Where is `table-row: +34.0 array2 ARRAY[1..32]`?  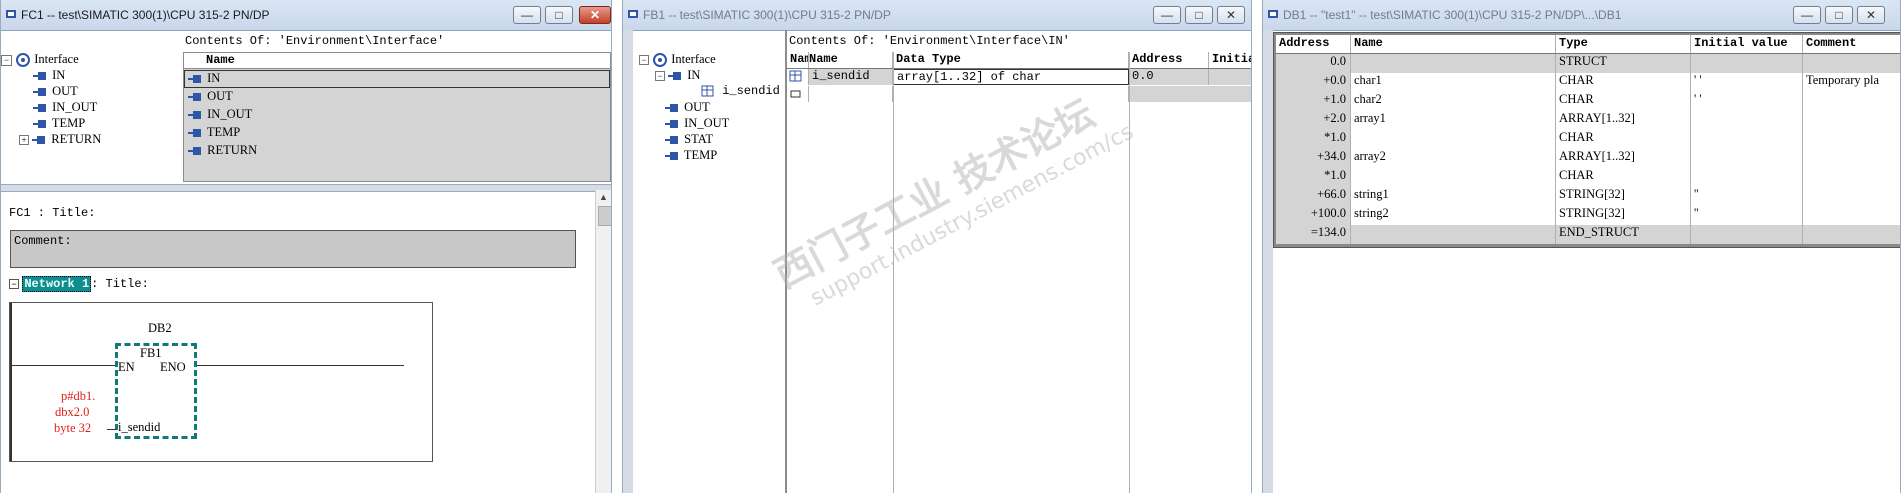 table-row: +34.0 array2 ARRAY[1..32] is located at coordinates (1588, 158).